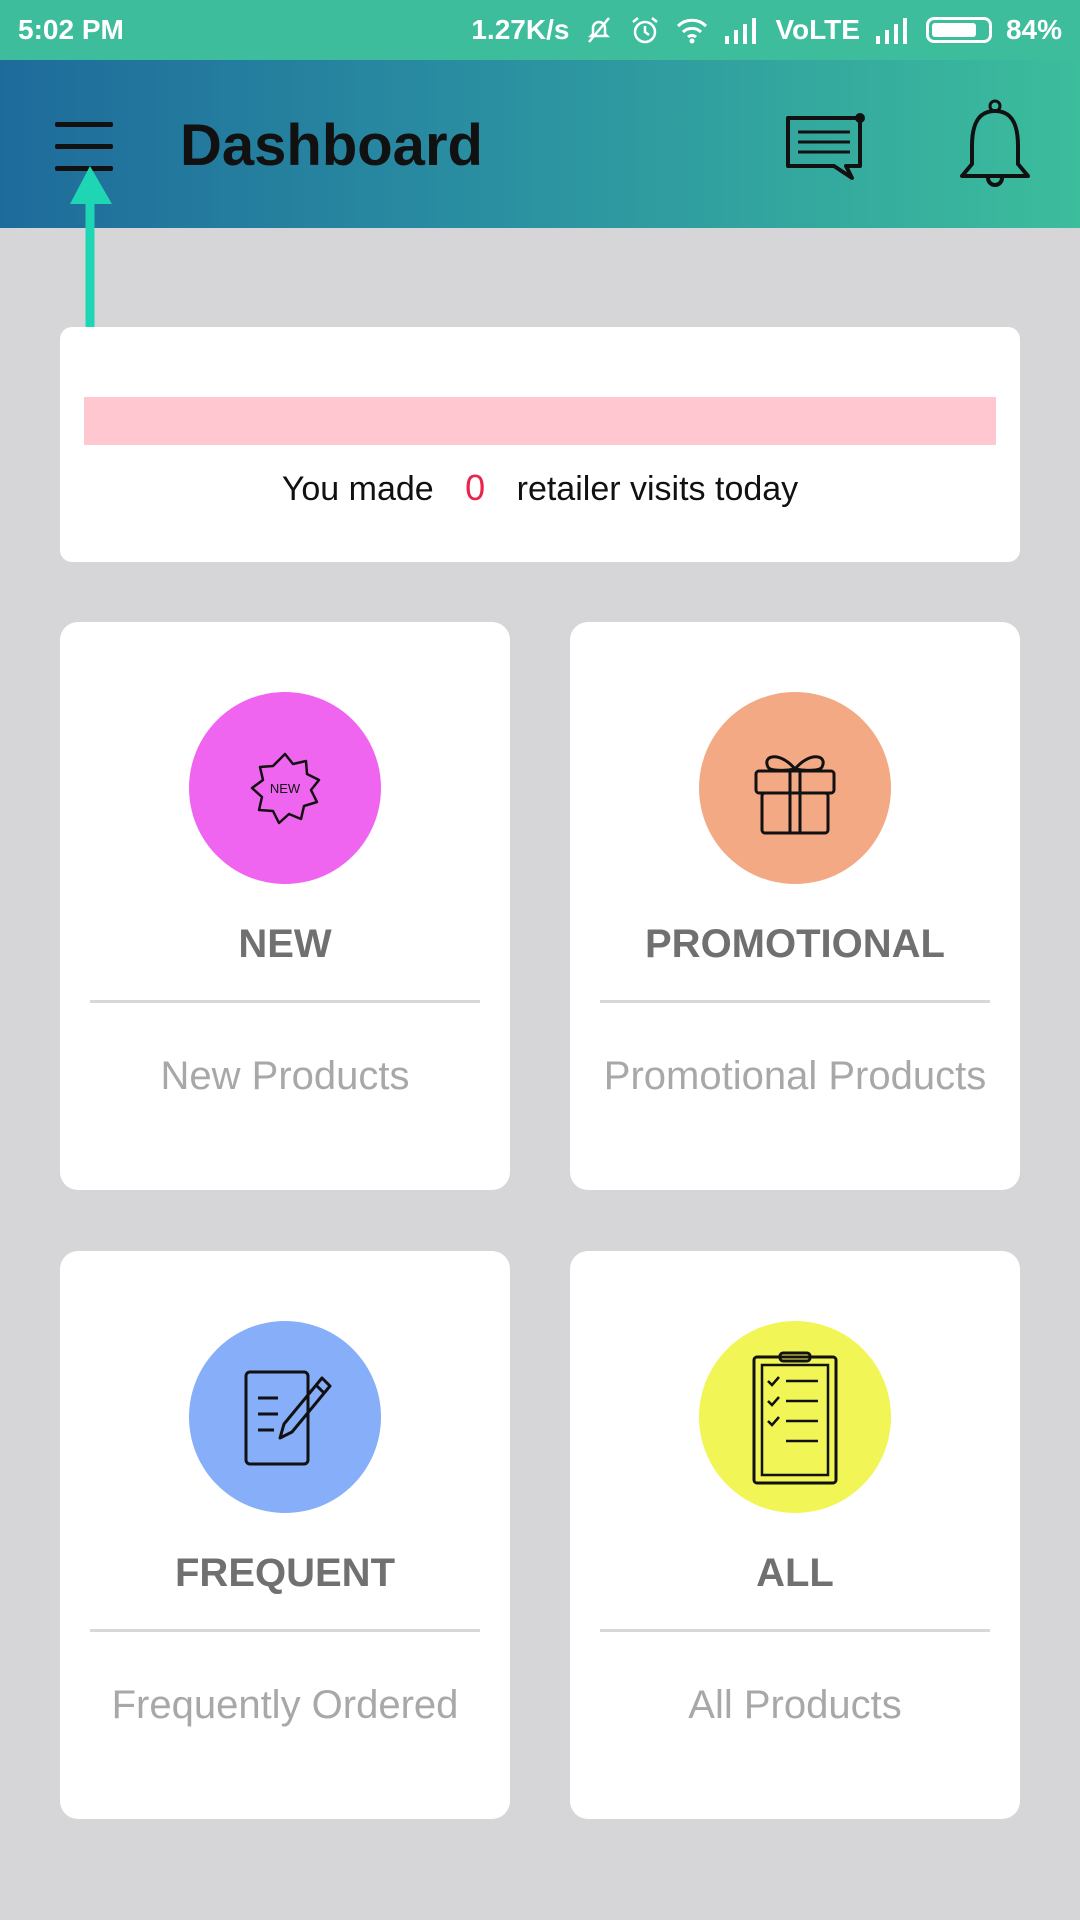 The width and height of the screenshot is (1080, 1920). I want to click on visits-progress-bar, so click(540, 421).